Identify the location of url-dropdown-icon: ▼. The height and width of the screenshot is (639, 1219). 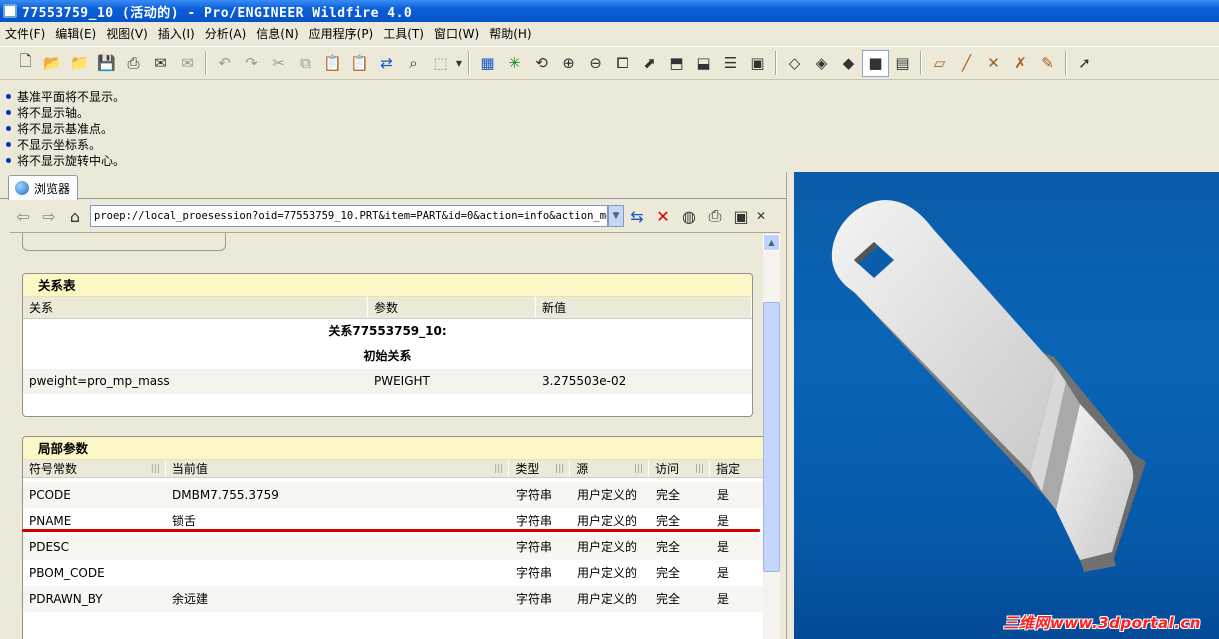
(616, 216).